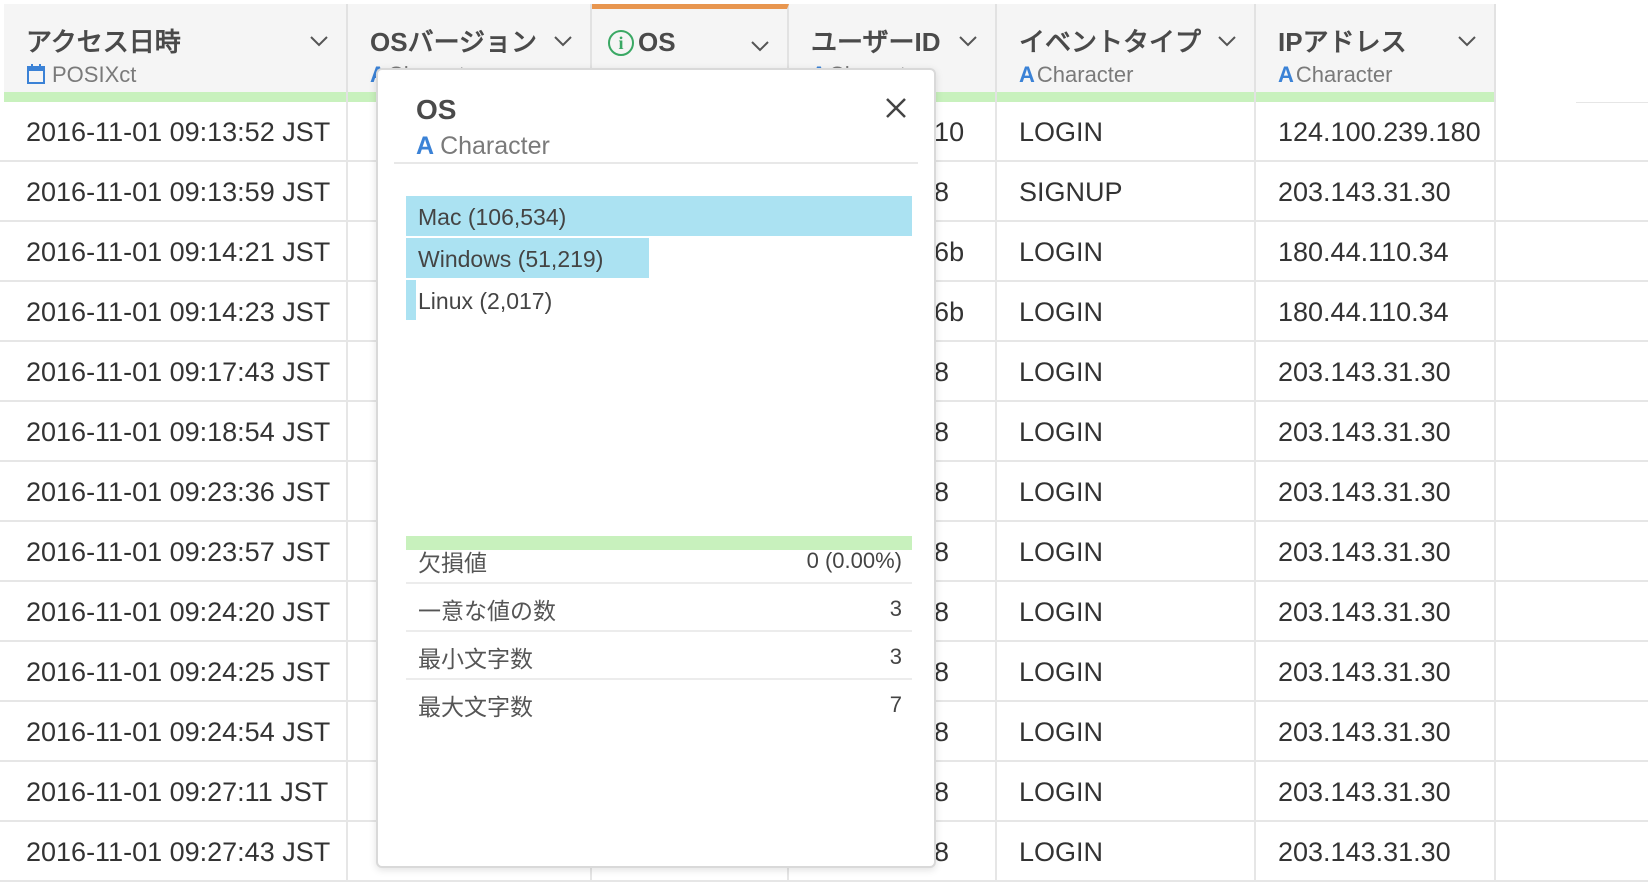 The height and width of the screenshot is (882, 1648). I want to click on value-bar-row: Linux (2,017), so click(659, 300).